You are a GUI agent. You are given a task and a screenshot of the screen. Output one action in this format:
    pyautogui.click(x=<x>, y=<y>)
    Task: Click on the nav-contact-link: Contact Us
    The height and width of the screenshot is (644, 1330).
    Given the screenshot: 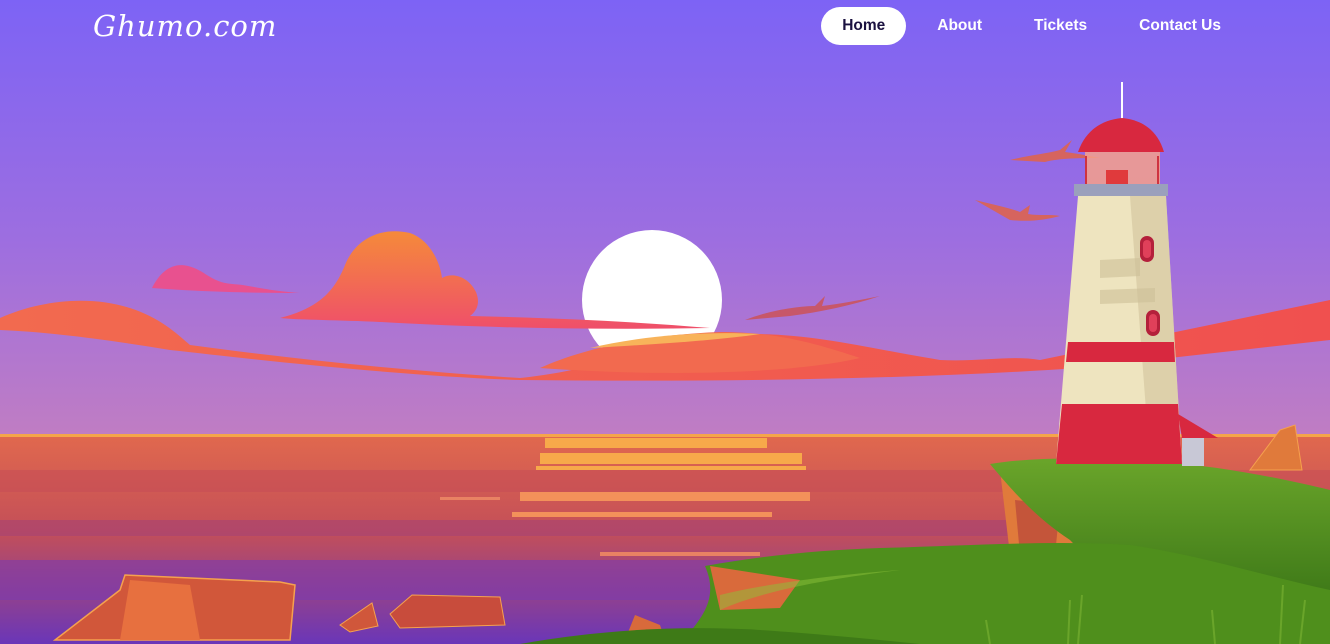 What is the action you would take?
    pyautogui.click(x=1180, y=26)
    